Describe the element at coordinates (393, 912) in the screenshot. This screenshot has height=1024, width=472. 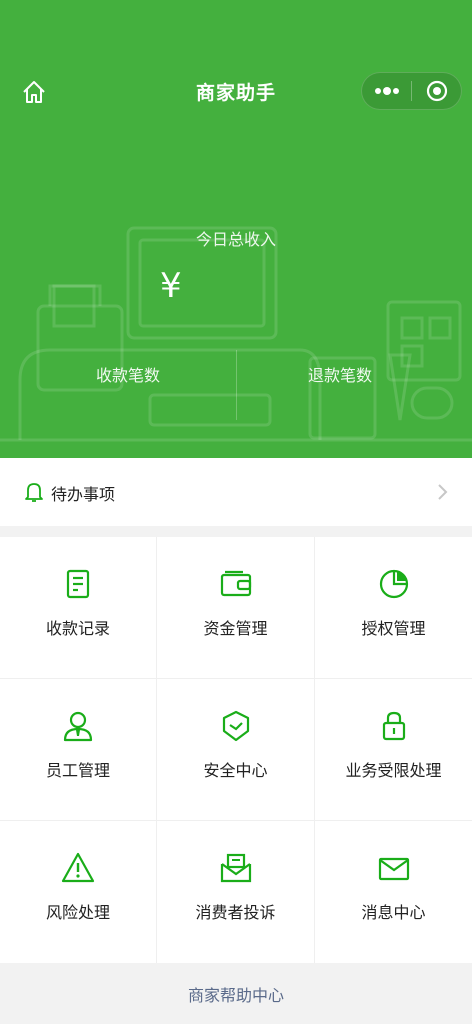
I see `grid-item-label: 消息中心` at that location.